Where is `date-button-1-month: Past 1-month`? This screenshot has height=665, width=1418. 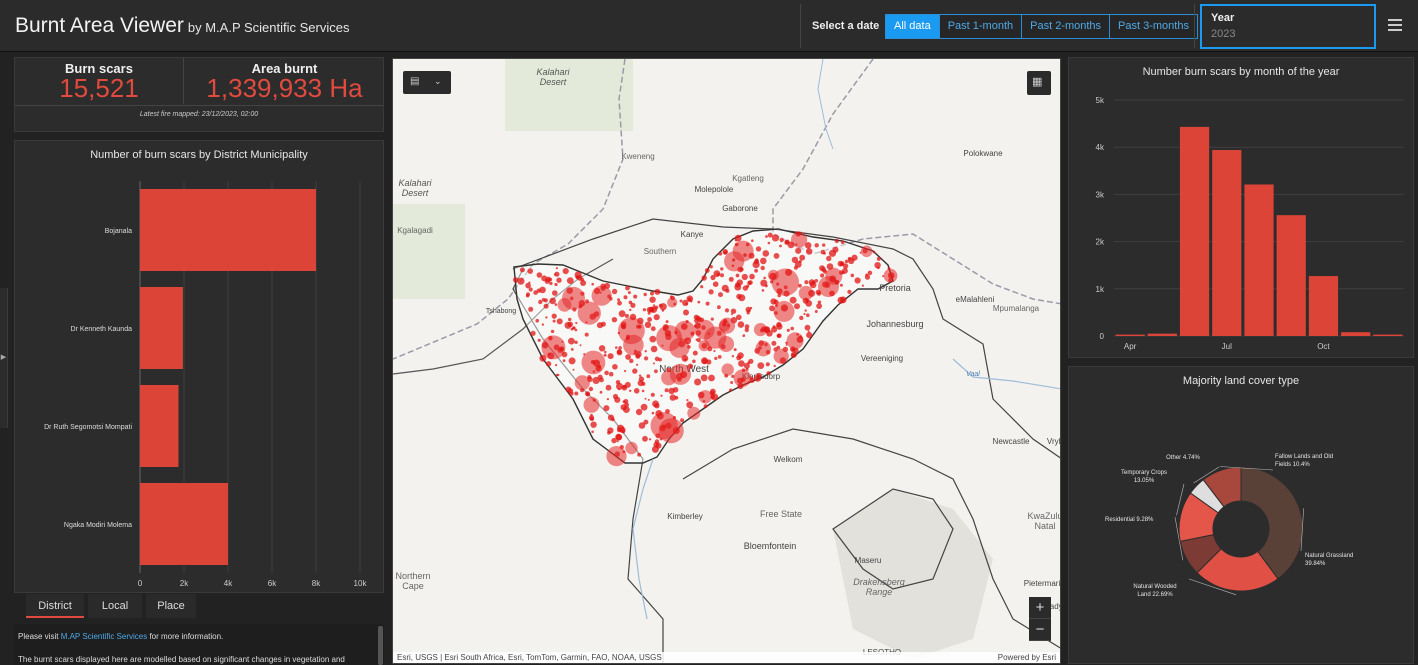 date-button-1-month: Past 1-month is located at coordinates (980, 26).